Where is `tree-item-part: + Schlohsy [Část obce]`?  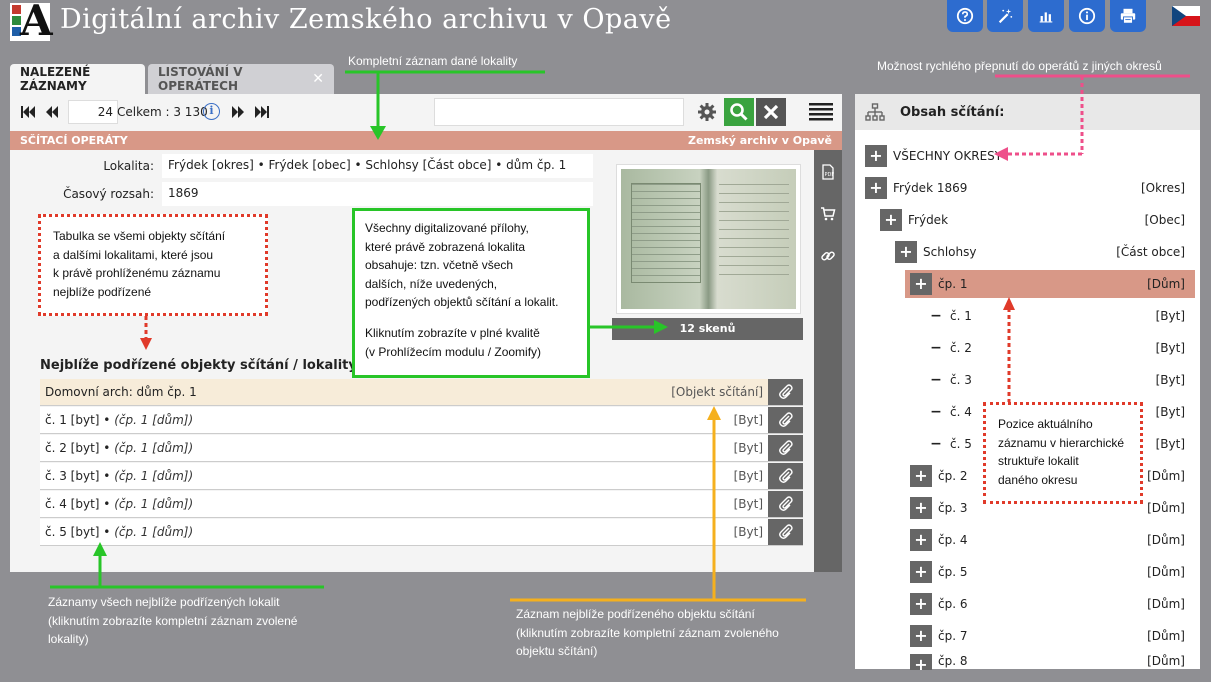
tree-item-part: + Schlohsy [Část obce] is located at coordinates (1040, 252).